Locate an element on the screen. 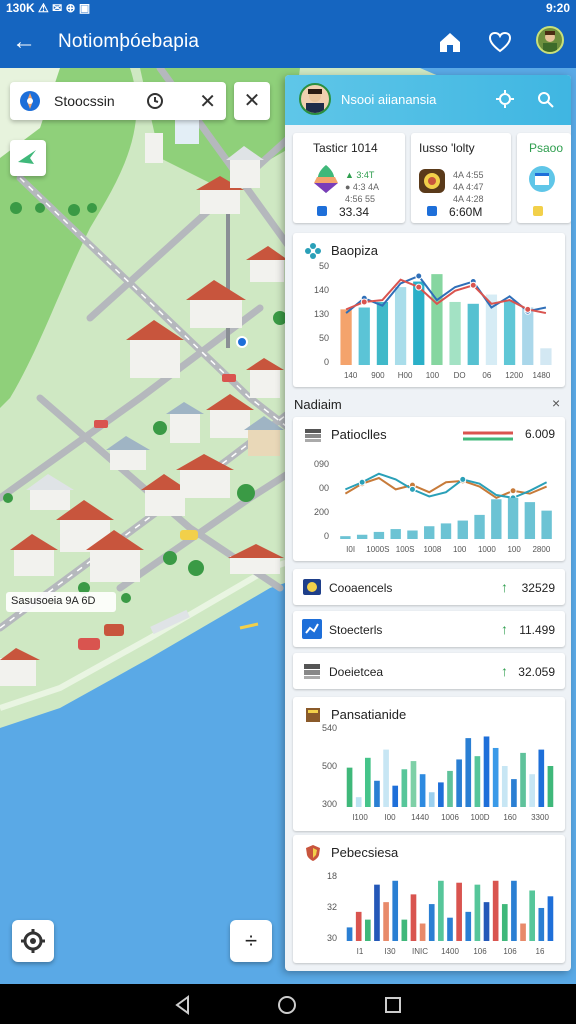 The height and width of the screenshot is (1024, 576). x-tick-label: 100S is located at coordinates (405, 549).